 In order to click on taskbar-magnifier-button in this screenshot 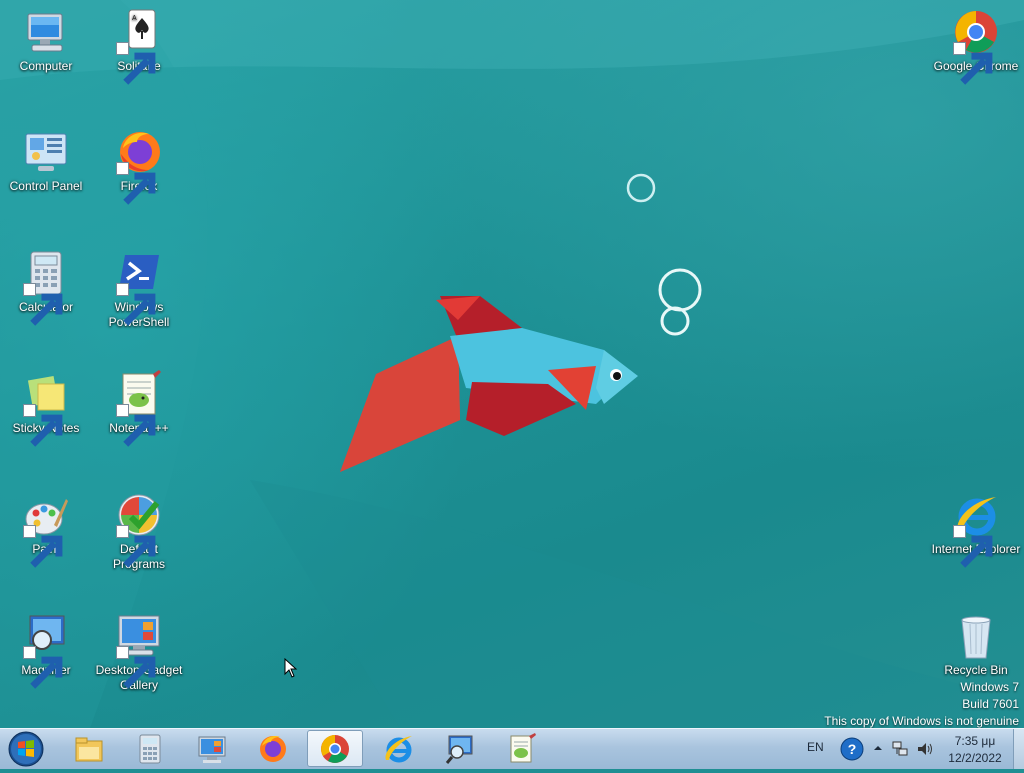, I will do `click(459, 748)`.